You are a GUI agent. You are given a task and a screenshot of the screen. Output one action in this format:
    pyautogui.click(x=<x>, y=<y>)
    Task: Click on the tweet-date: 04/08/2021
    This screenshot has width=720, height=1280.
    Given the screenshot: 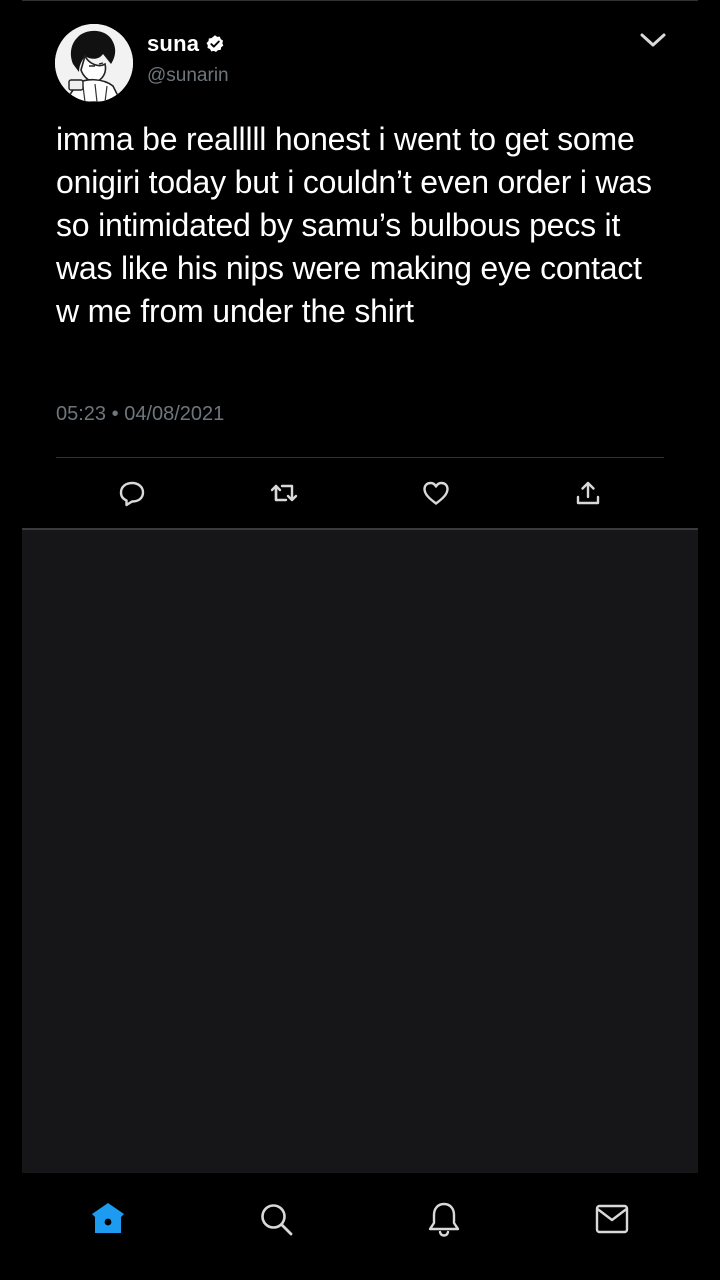 What is the action you would take?
    pyautogui.click(x=174, y=414)
    